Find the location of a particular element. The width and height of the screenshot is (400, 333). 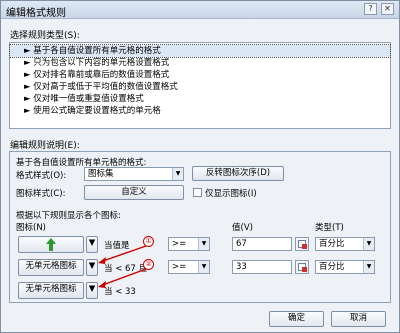

rule-type-item: ► 仅对唯一值或重复值设置格式 is located at coordinates (200, 99).